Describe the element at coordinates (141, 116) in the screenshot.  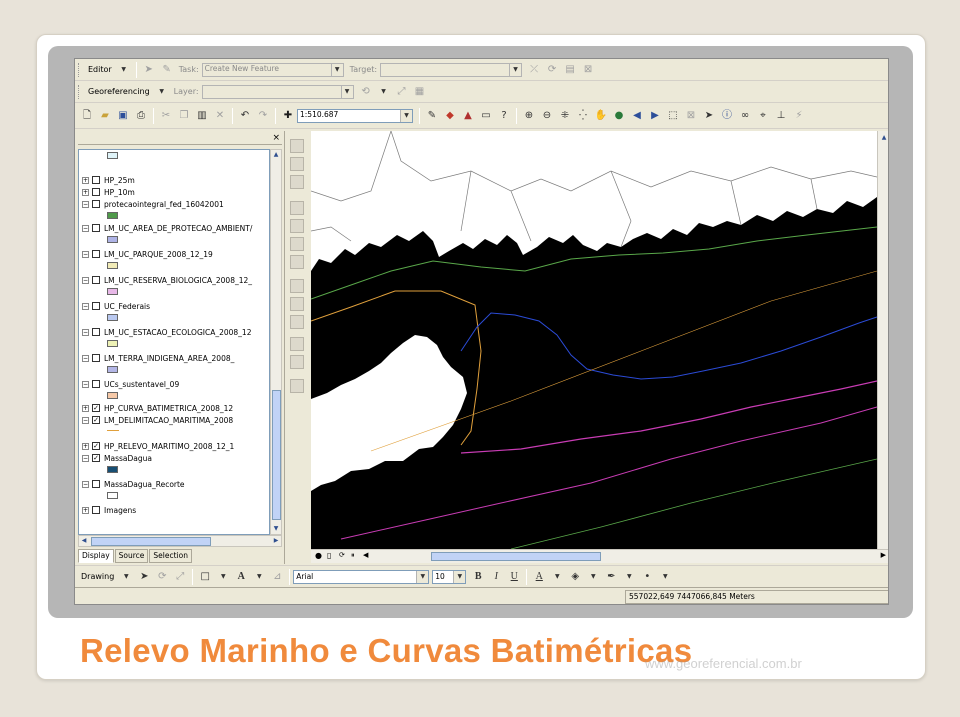
I see `print-icon: ⎙` at that location.